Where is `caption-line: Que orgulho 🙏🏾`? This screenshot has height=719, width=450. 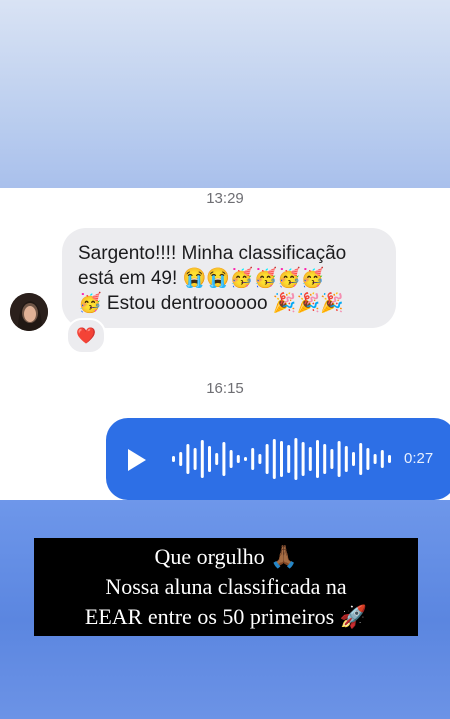
caption-line: Que orgulho 🙏🏾 is located at coordinates (226, 556).